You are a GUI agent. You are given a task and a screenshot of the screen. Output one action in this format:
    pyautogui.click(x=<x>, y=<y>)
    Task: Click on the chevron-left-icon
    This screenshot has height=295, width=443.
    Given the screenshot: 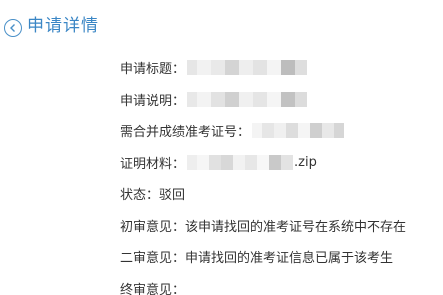 What is the action you would take?
    pyautogui.click(x=12, y=28)
    